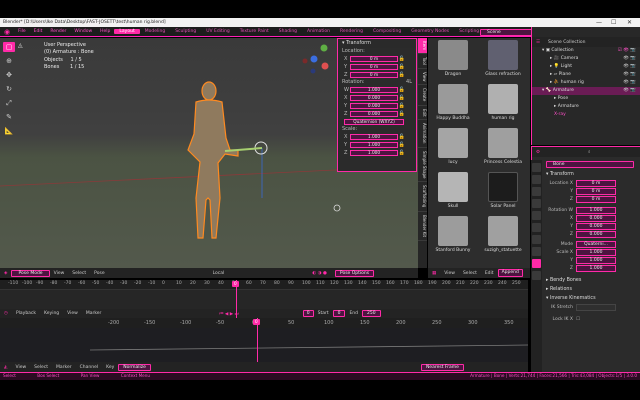 This screenshot has width=640, height=400. Describe the element at coordinates (596, 260) in the screenshot. I see `prop-scale-y: 1.000` at that location.